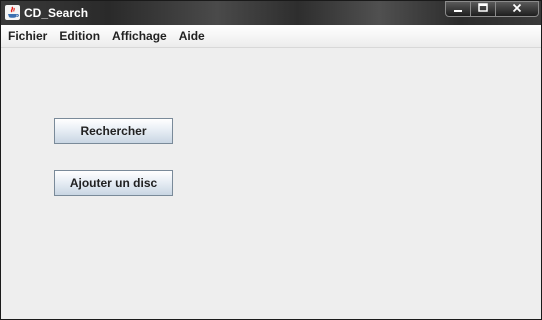 This screenshot has width=542, height=320. What do you see at coordinates (271, 13) in the screenshot?
I see `title-bar: CD_Search` at bounding box center [271, 13].